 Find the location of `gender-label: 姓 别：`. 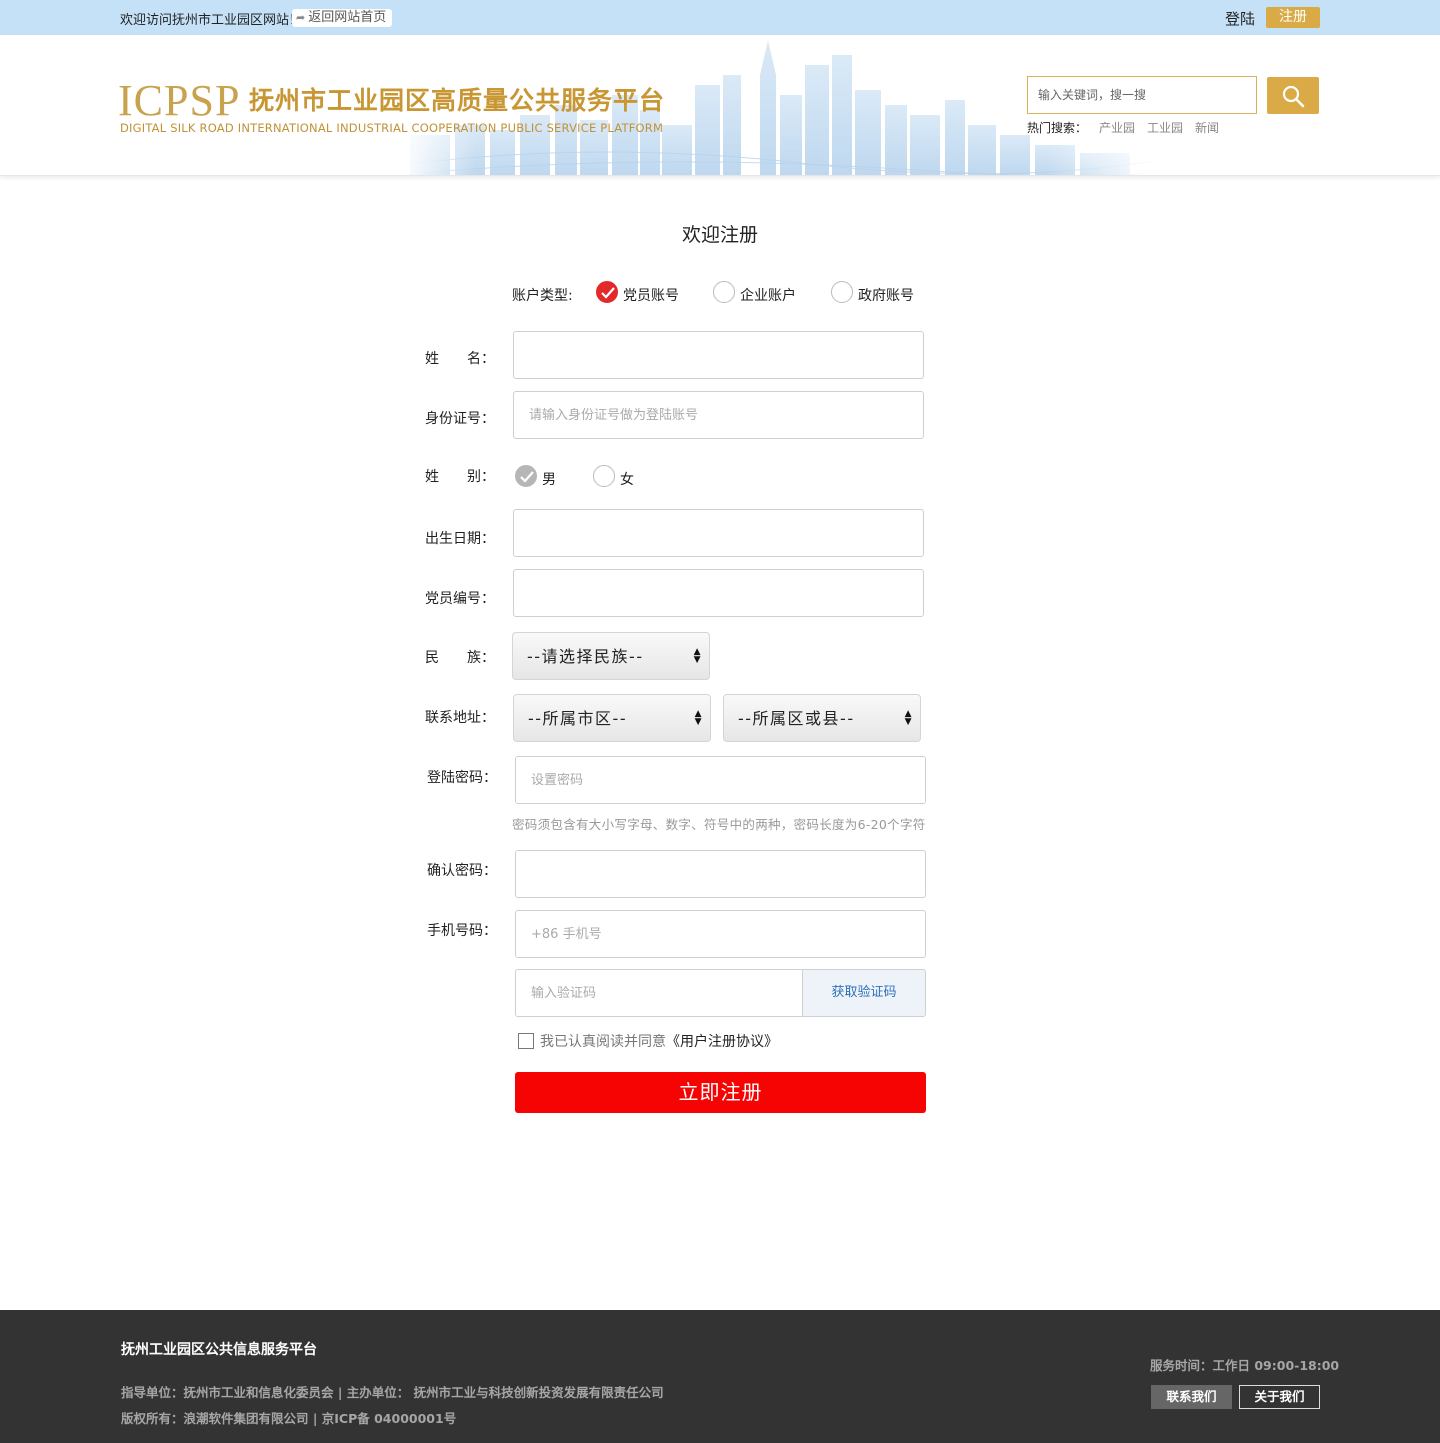

gender-label: 姓 别： is located at coordinates (460, 477).